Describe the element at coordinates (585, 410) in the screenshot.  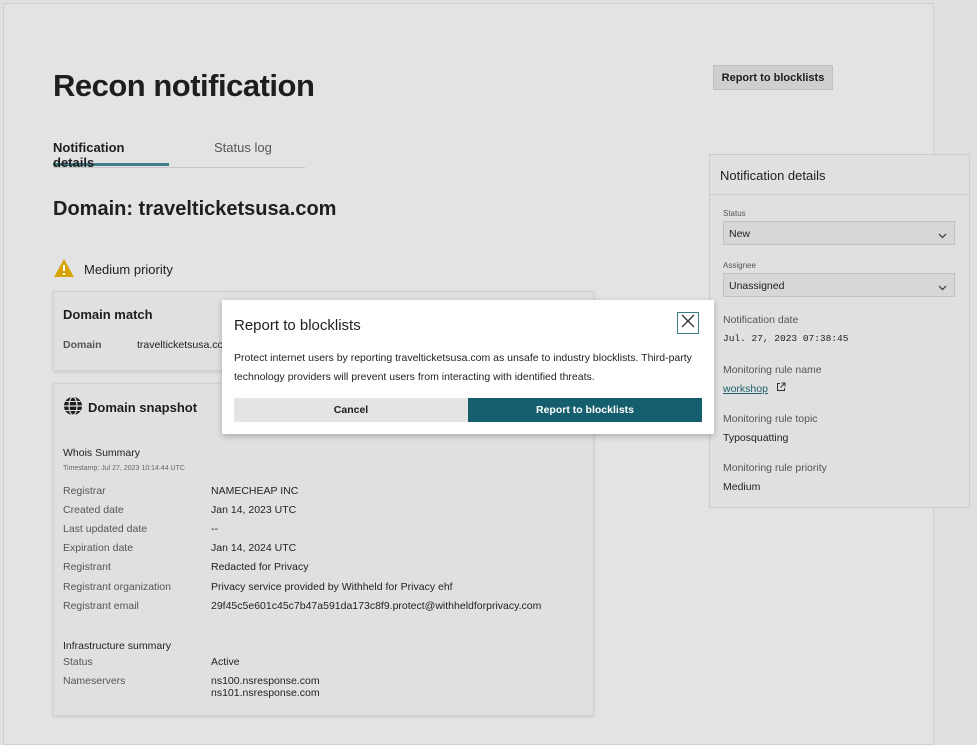
I see `confirm-report-button: Report to blocklists` at that location.